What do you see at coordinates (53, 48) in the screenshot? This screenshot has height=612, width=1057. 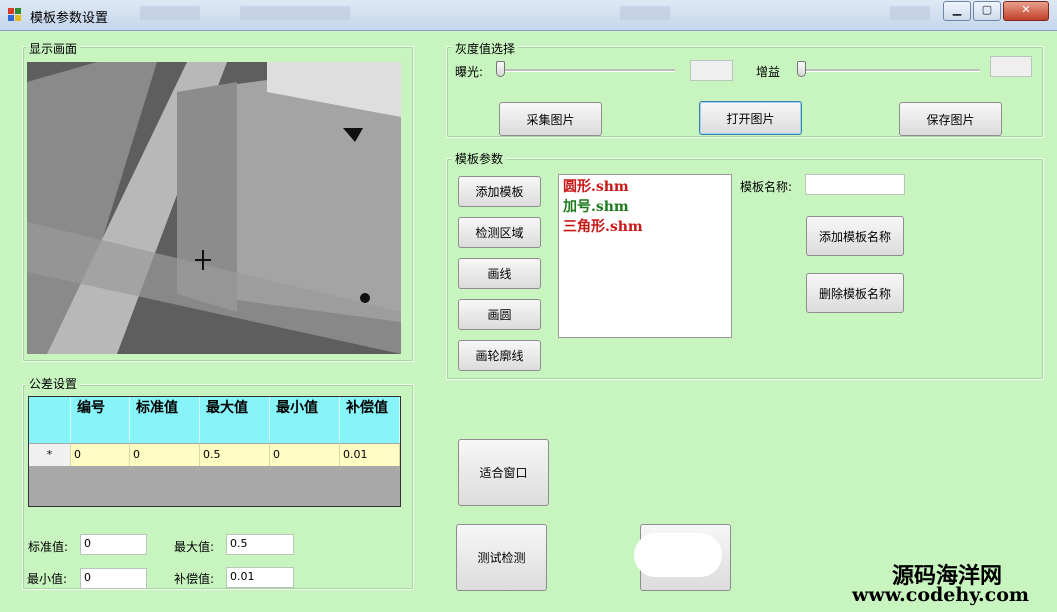 I see `display-legend: 显示画面` at bounding box center [53, 48].